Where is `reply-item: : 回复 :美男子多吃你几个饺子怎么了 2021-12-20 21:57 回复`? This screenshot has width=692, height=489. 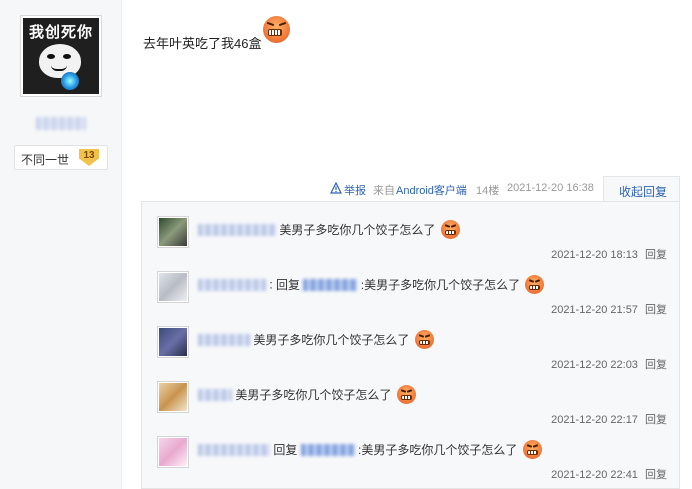
reply-item: : 回复 :美男子多吃你几个饺子怎么了 2021-12-20 21:57 回复 is located at coordinates (411, 286).